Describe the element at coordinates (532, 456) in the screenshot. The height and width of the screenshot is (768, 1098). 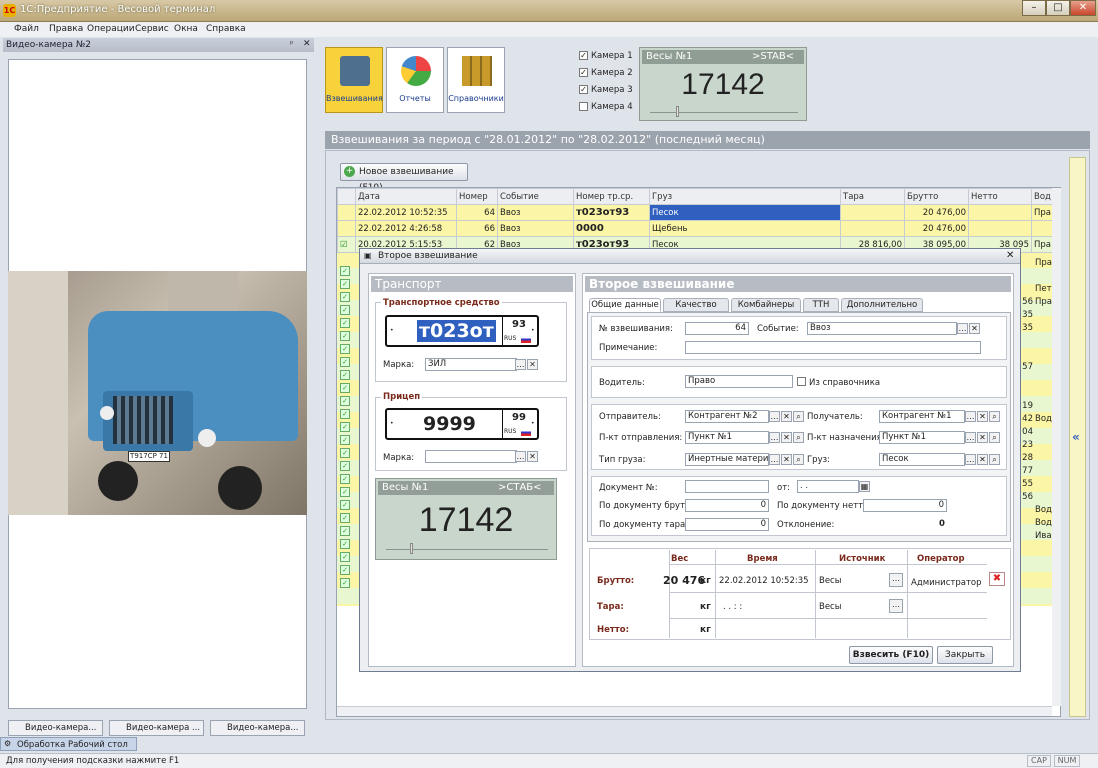
I see `trailer-brand-clear-icon: ✕` at that location.